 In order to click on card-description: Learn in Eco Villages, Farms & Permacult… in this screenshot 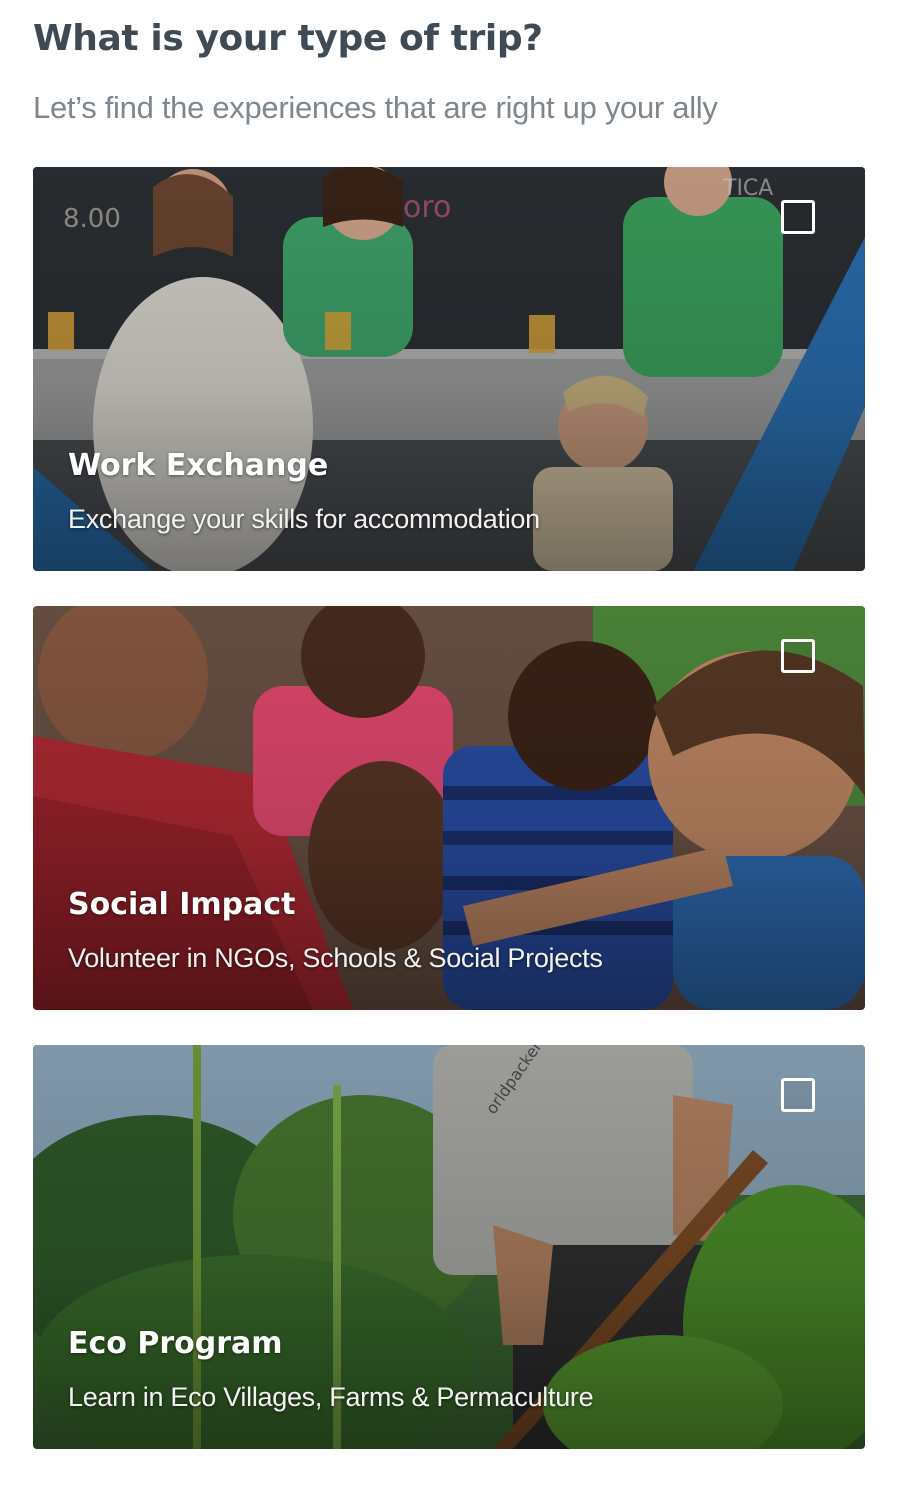, I will do `click(331, 1397)`.